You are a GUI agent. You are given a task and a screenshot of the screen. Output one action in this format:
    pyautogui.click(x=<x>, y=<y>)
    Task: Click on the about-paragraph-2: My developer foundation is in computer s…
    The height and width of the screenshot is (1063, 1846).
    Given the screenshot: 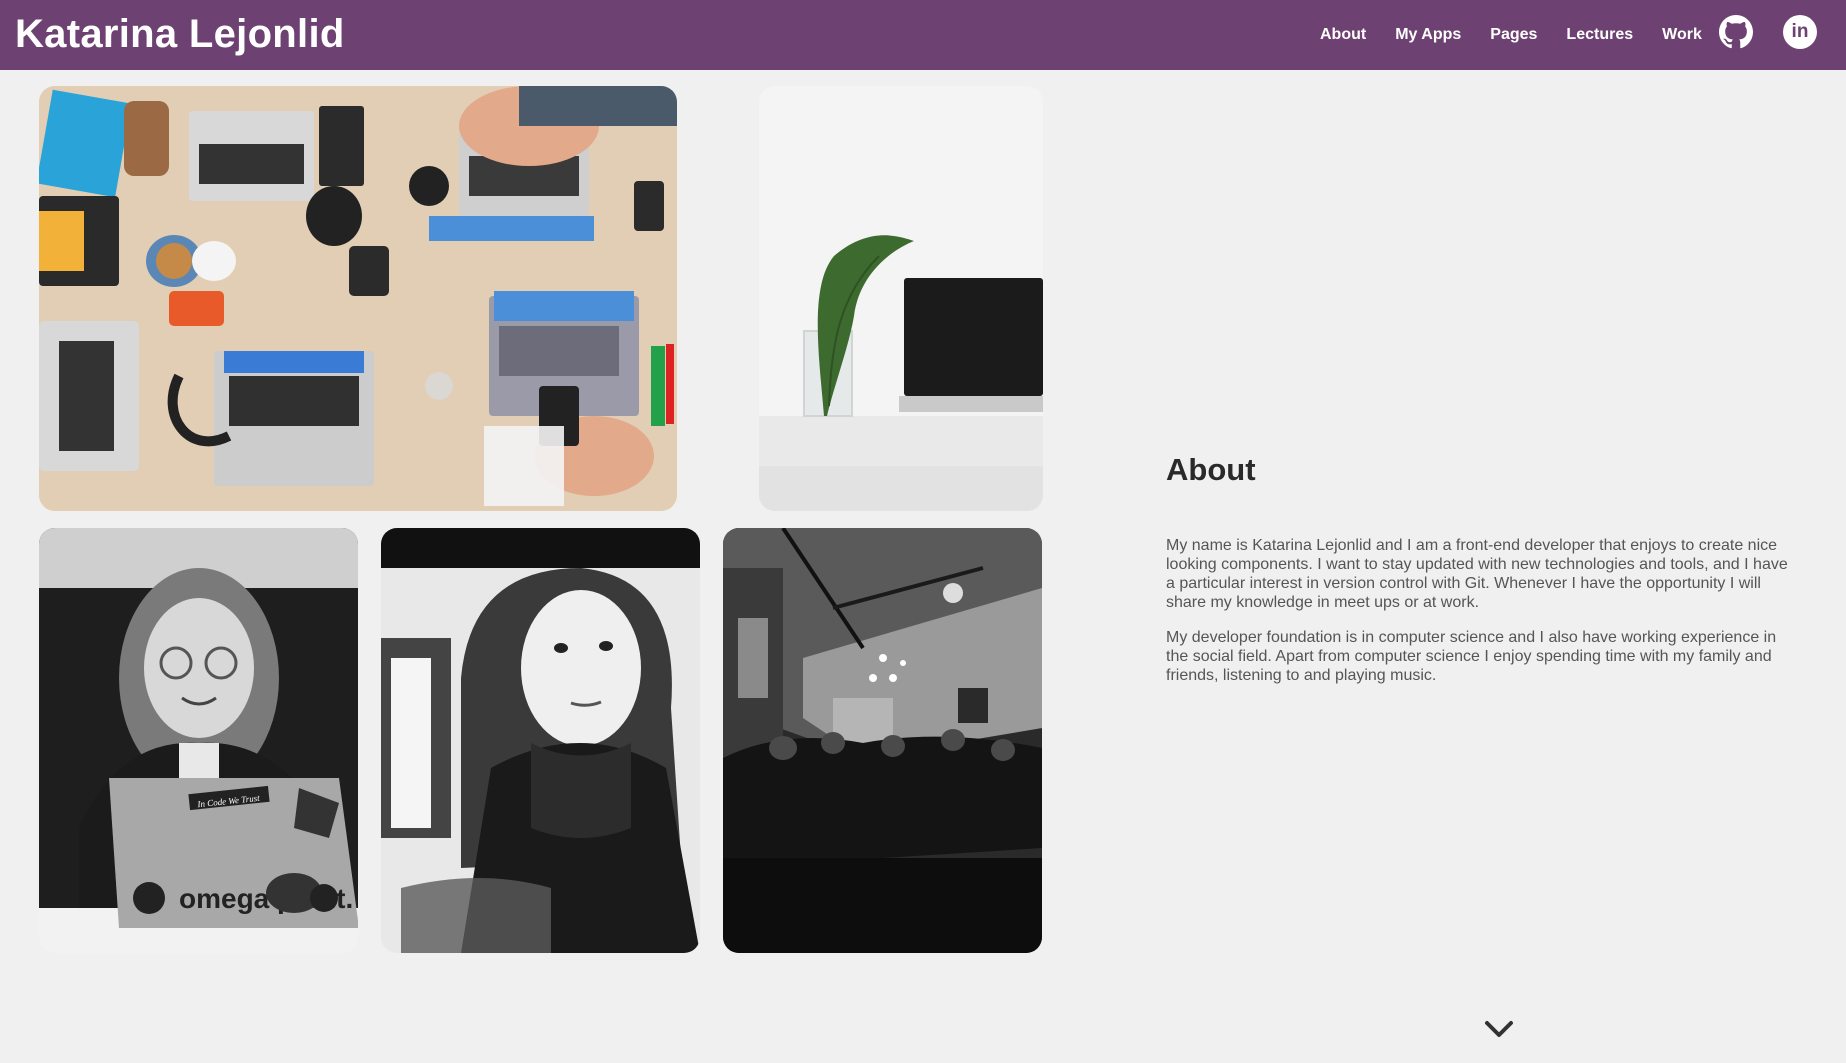 What is the action you would take?
    pyautogui.click(x=1471, y=656)
    